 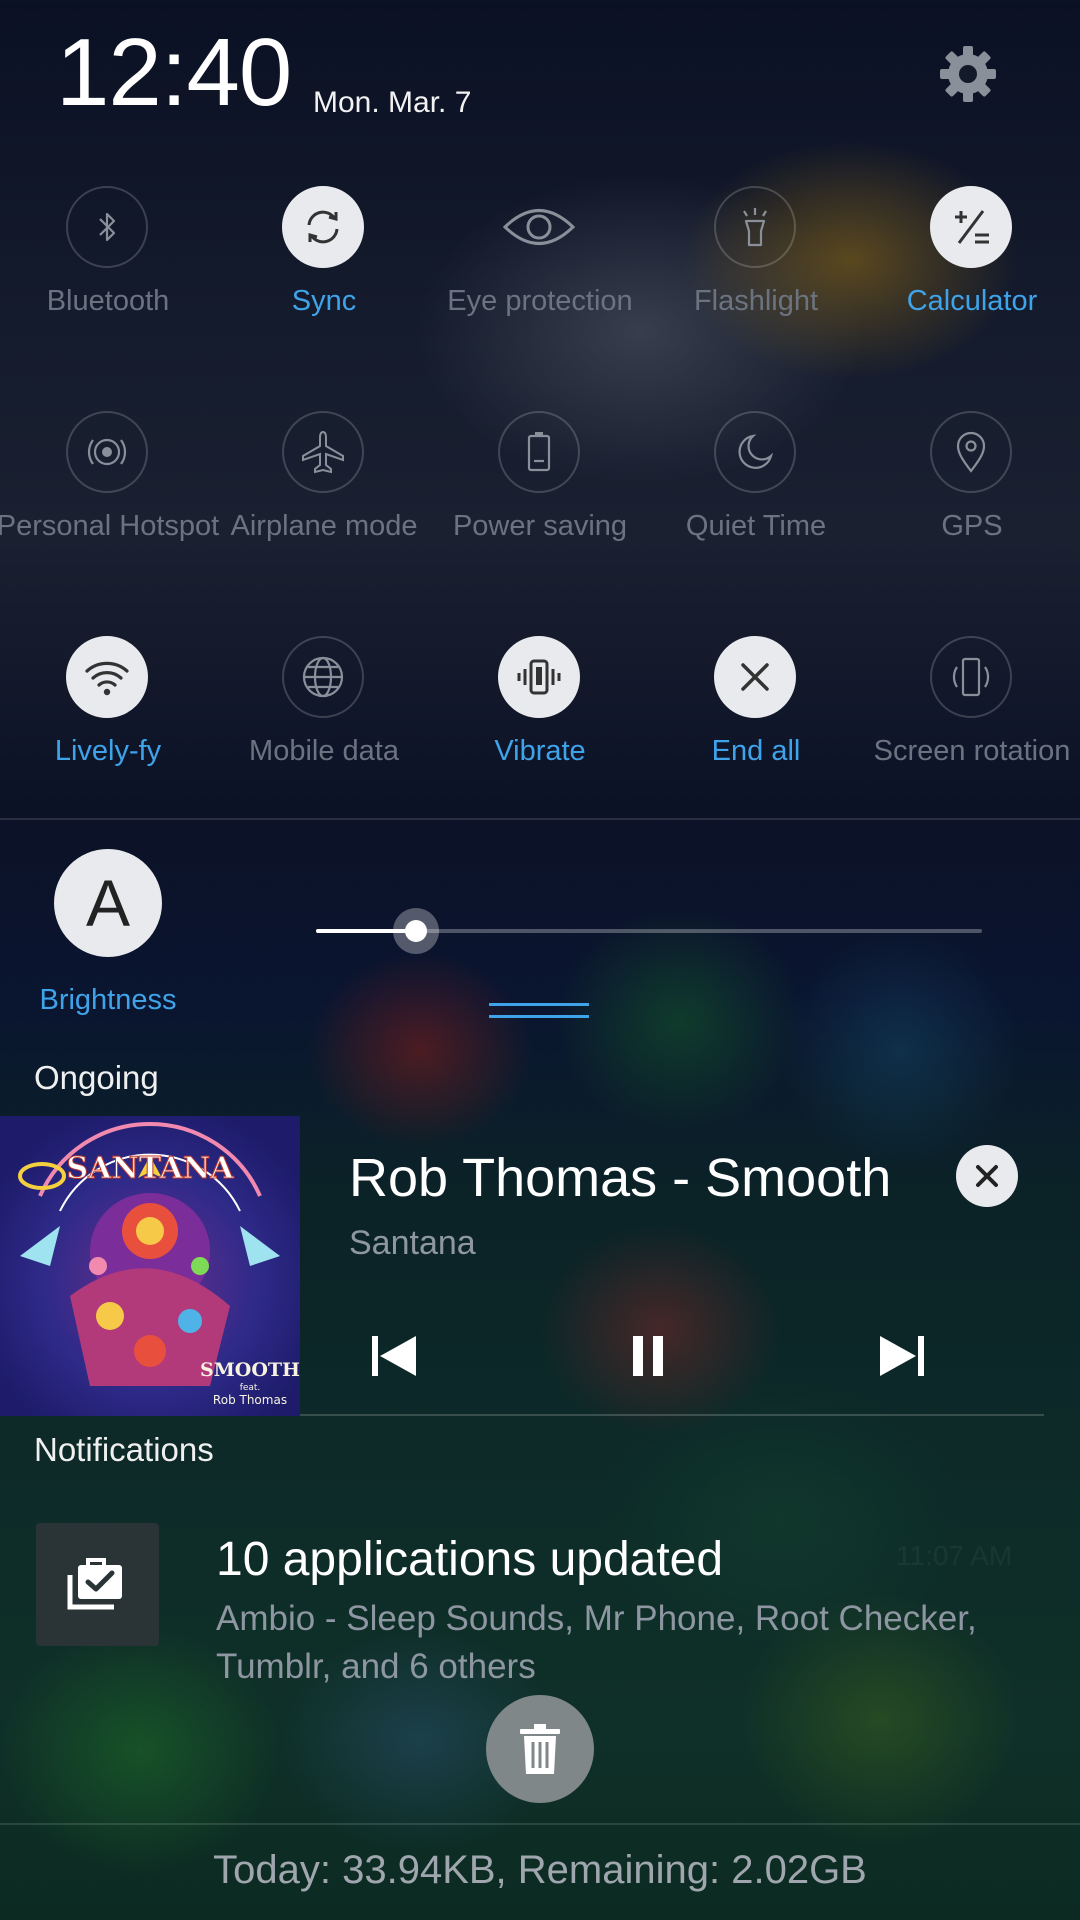 What do you see at coordinates (755, 452) in the screenshot?
I see `moon-icon` at bounding box center [755, 452].